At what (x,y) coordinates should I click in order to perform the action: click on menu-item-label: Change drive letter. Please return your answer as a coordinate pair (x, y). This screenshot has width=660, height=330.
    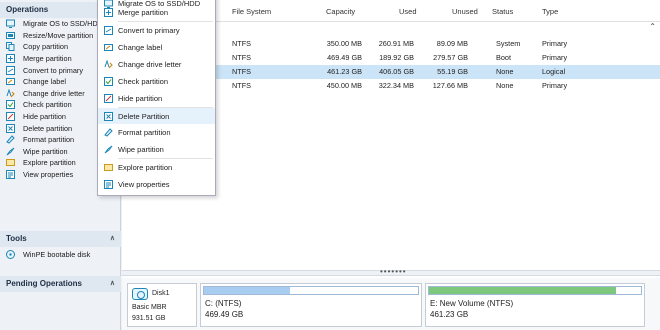
    Looking at the image, I should click on (150, 64).